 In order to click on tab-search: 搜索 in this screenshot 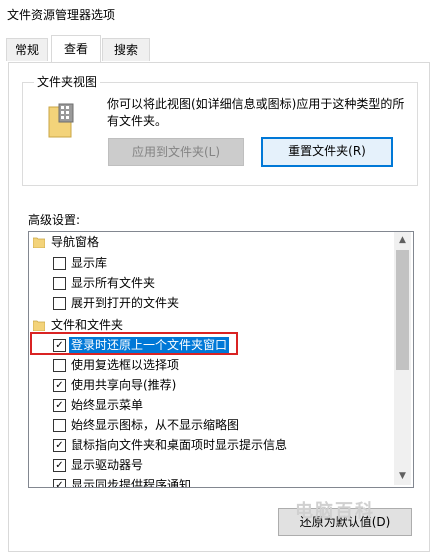, I will do `click(126, 49)`.